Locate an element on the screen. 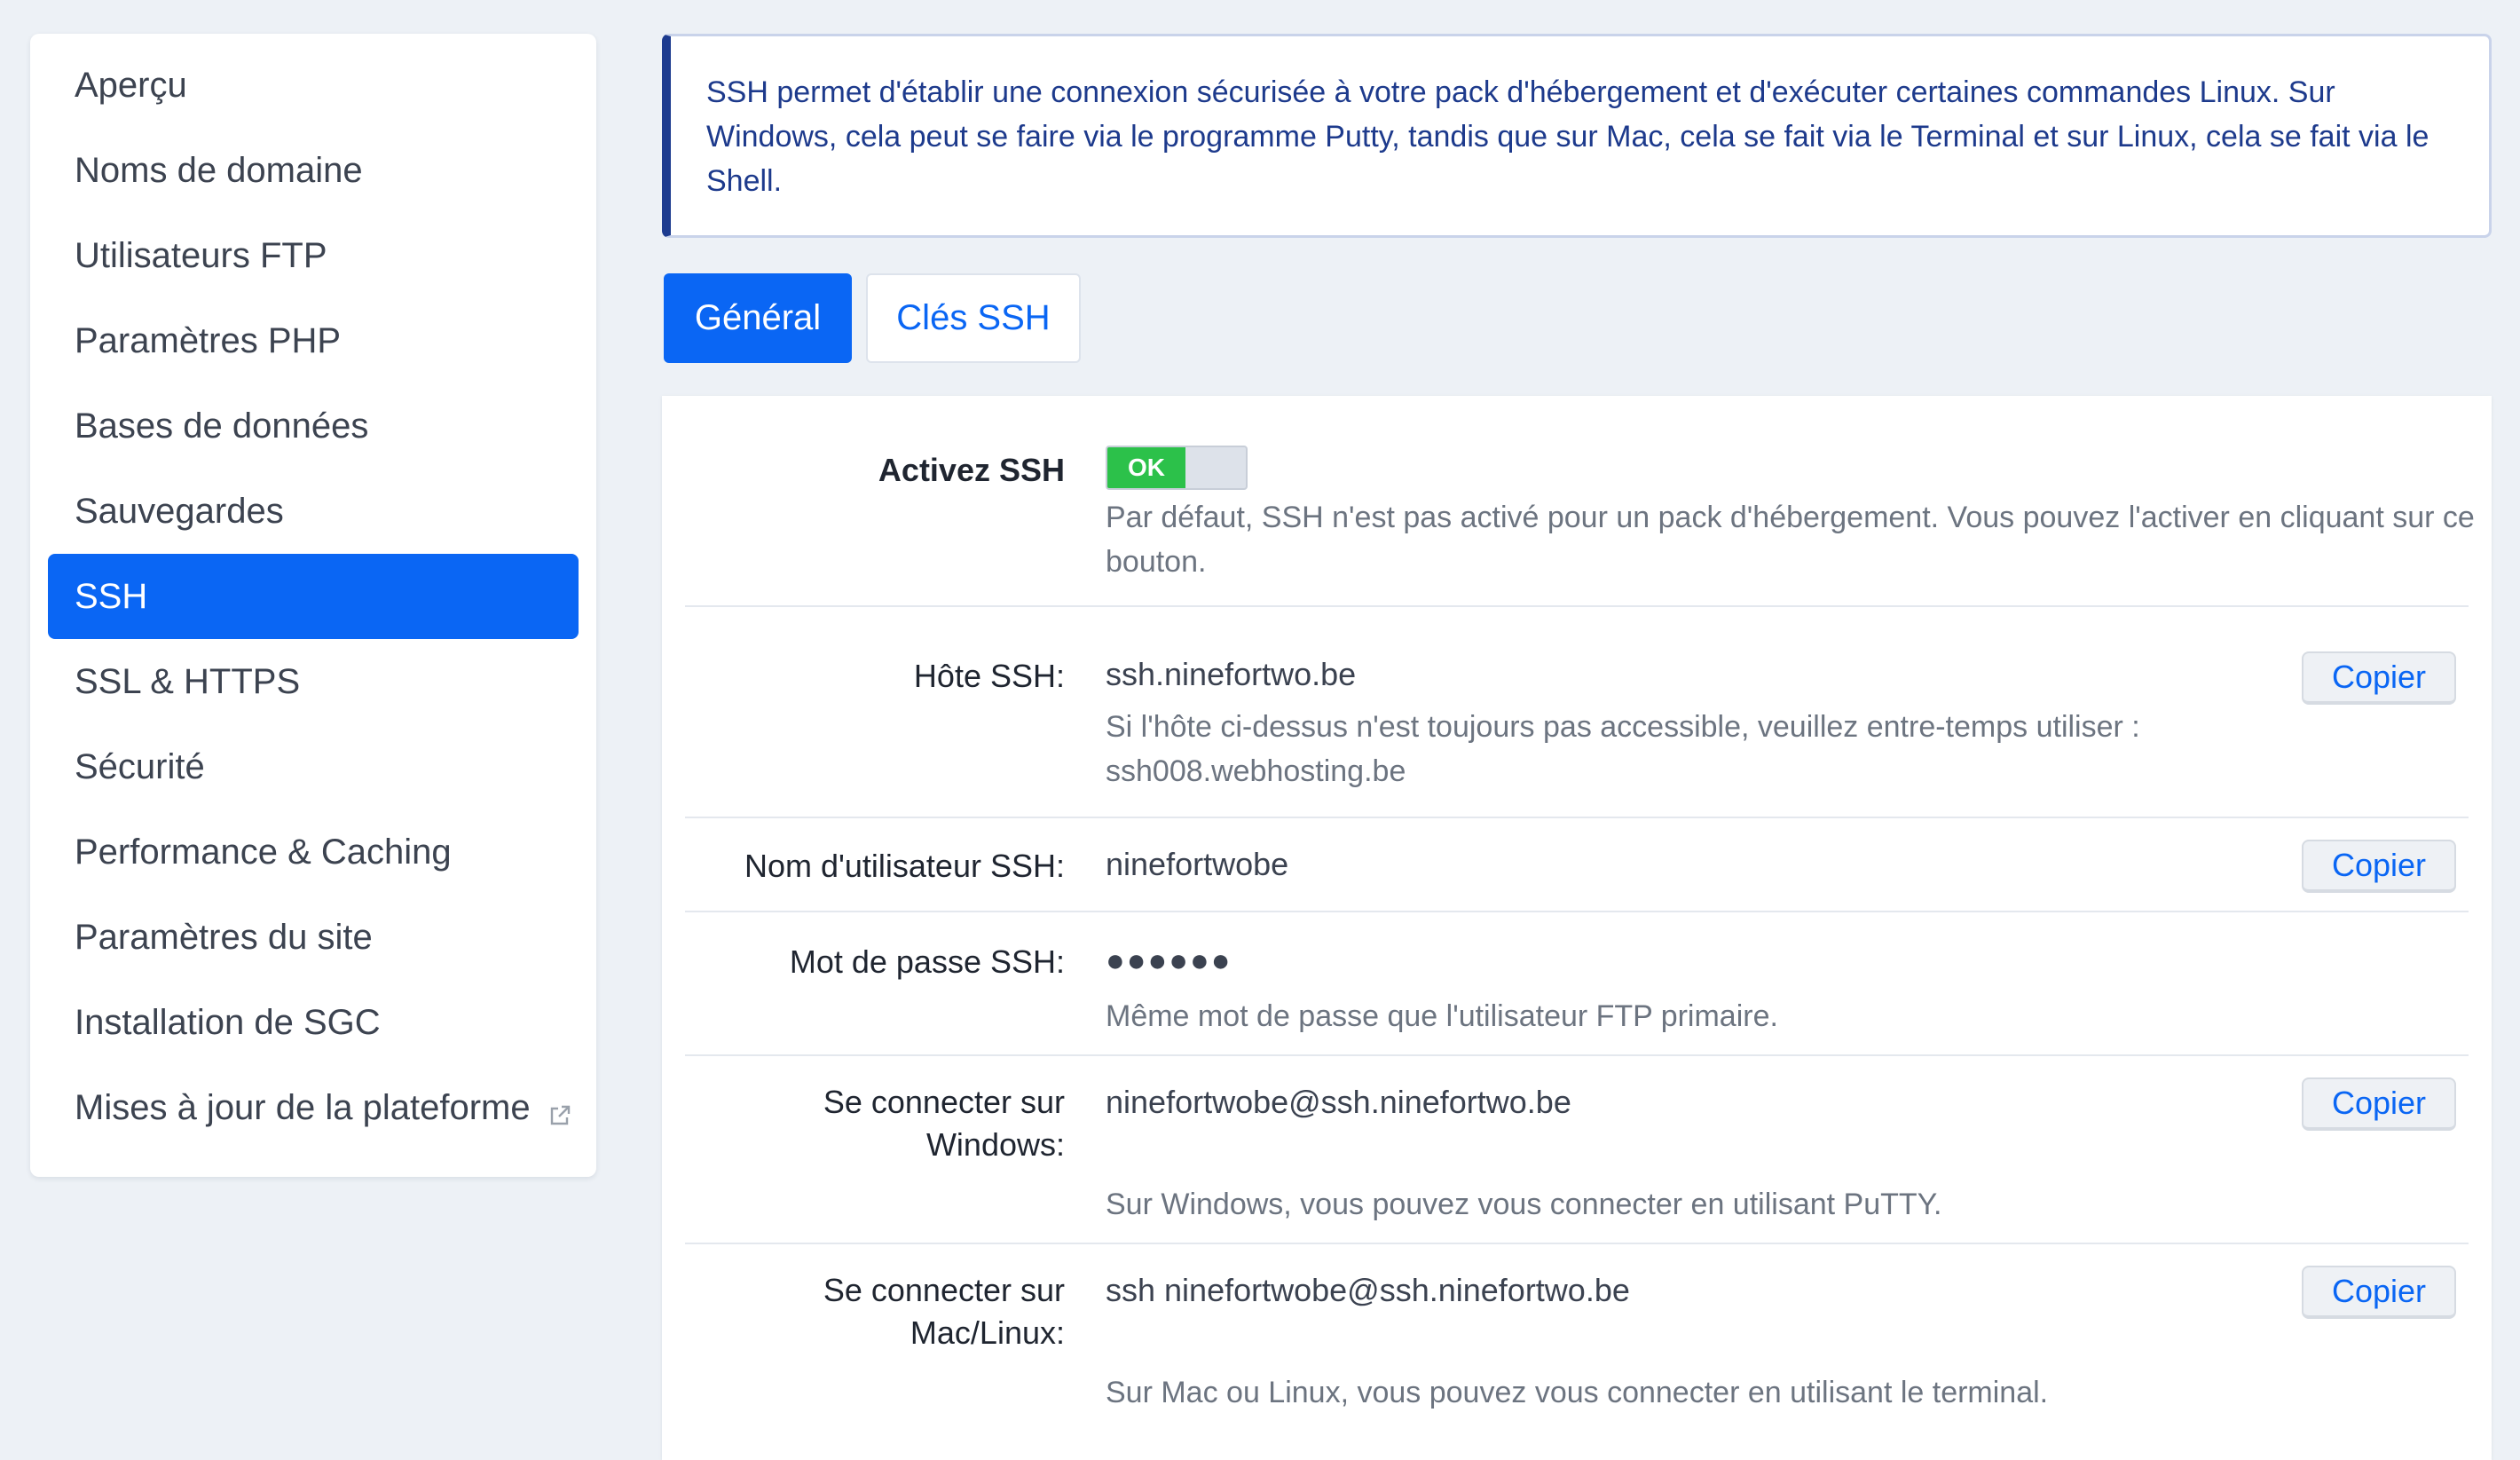  tab-ssh-keys: Clés SSH is located at coordinates (974, 318).